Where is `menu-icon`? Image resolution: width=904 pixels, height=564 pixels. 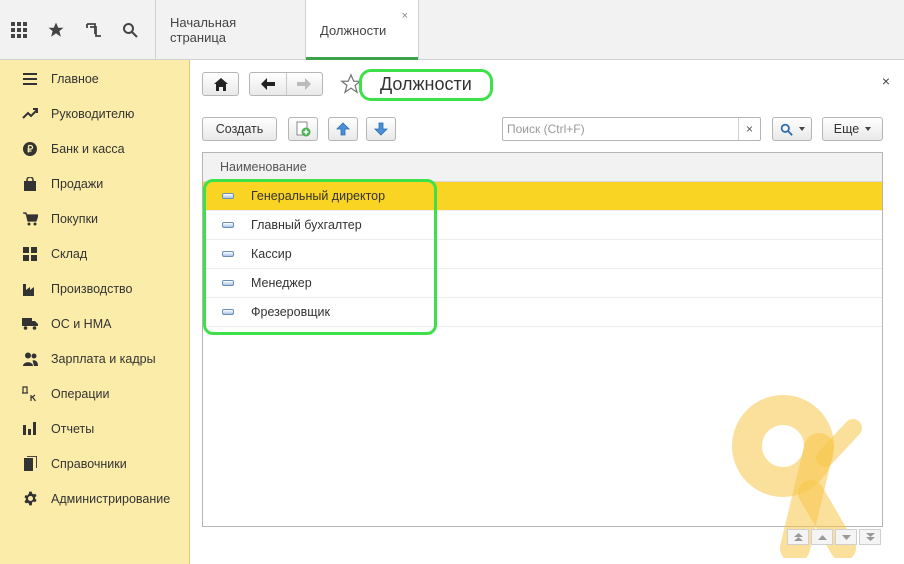
menu-icon is located at coordinates (30, 79).